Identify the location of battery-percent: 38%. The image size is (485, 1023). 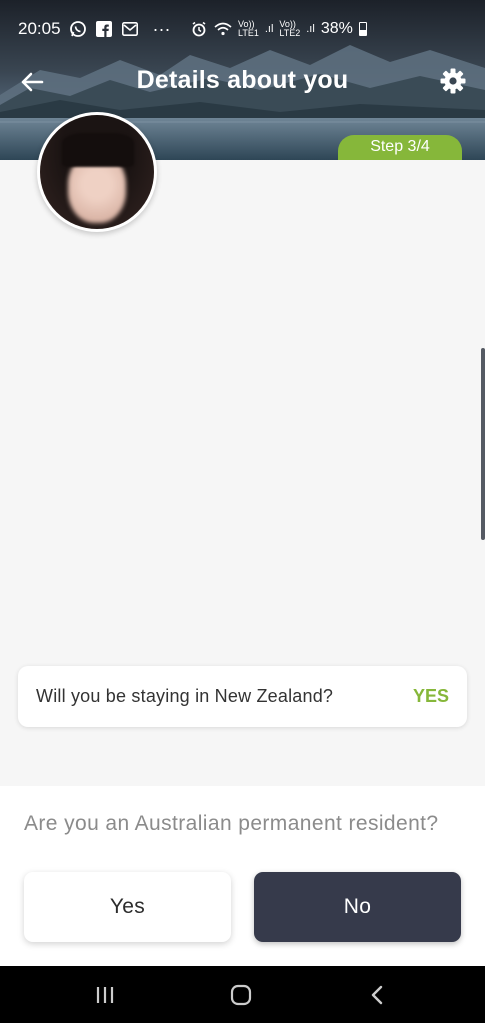
(336, 28).